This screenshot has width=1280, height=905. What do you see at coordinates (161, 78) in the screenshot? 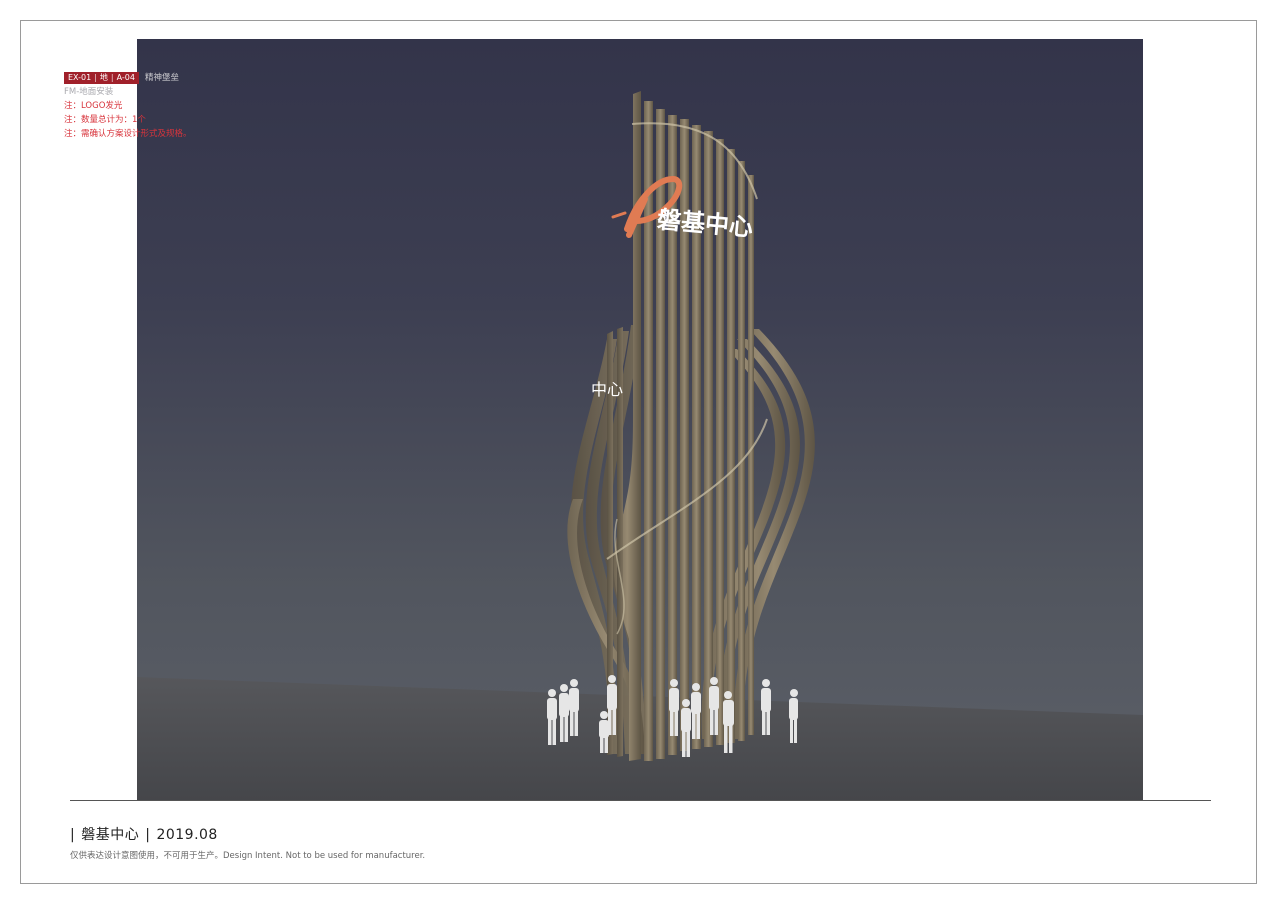
I see `drawing-title: 精神堡垒` at bounding box center [161, 78].